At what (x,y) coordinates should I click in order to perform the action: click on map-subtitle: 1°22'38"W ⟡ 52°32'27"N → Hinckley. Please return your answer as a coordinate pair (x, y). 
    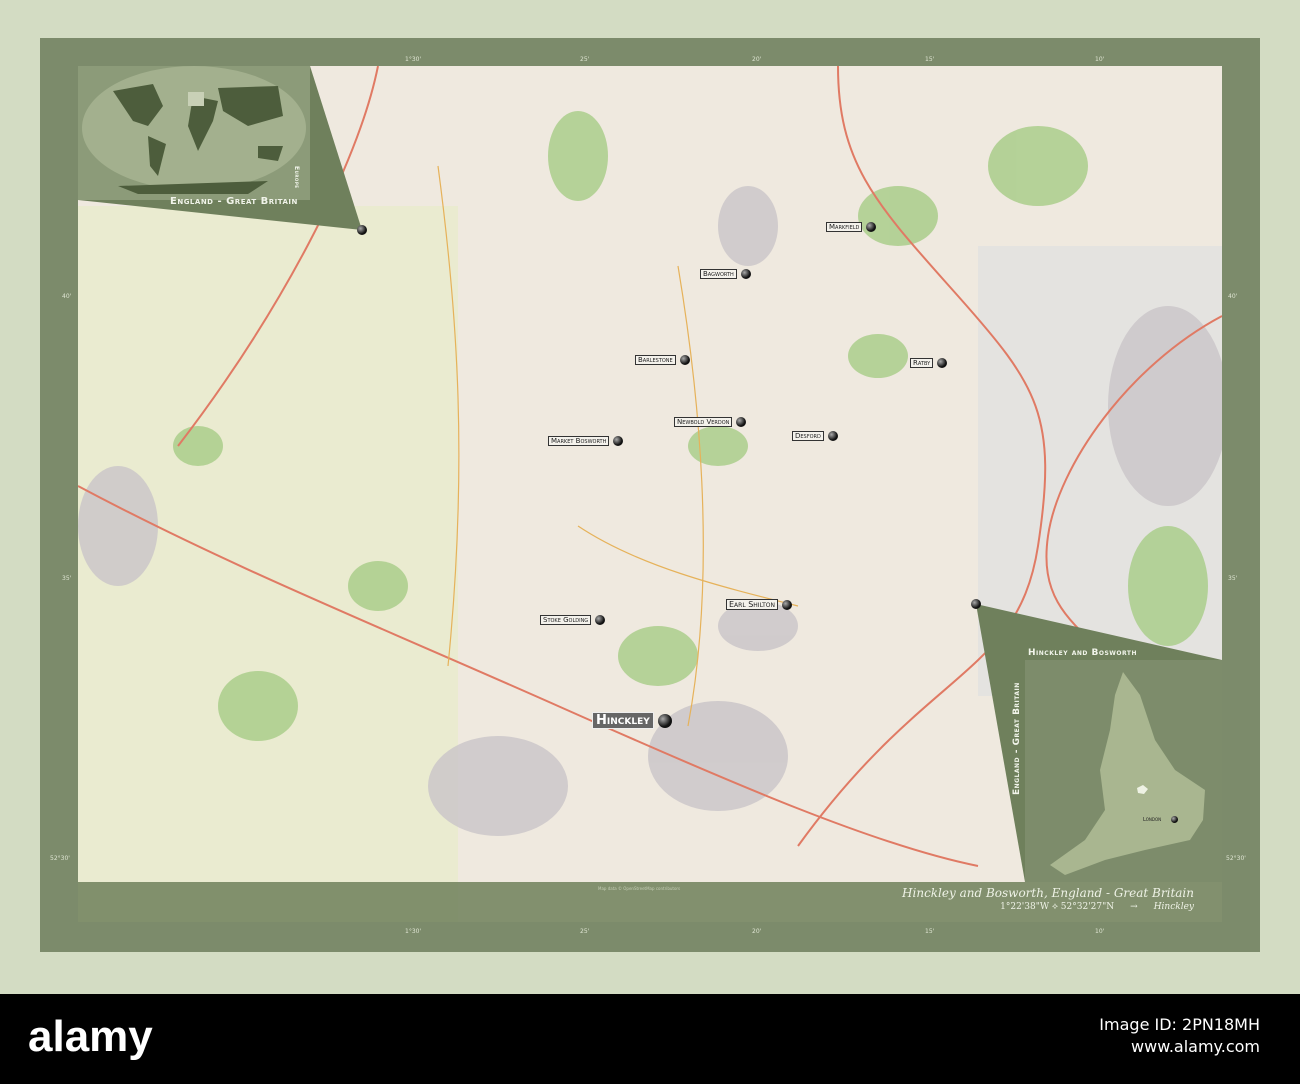
    Looking at the image, I should click on (1097, 907).